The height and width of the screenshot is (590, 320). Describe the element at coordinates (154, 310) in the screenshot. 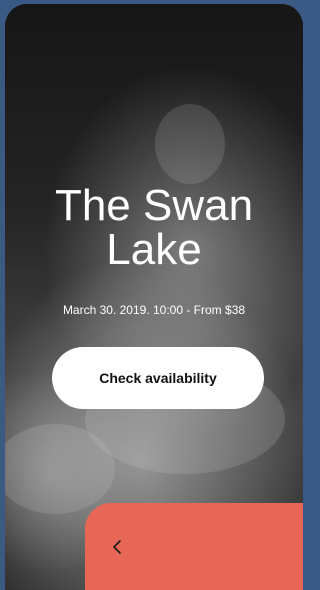

I see `event-details: March 30. 2019. 10:00 - From $38` at that location.